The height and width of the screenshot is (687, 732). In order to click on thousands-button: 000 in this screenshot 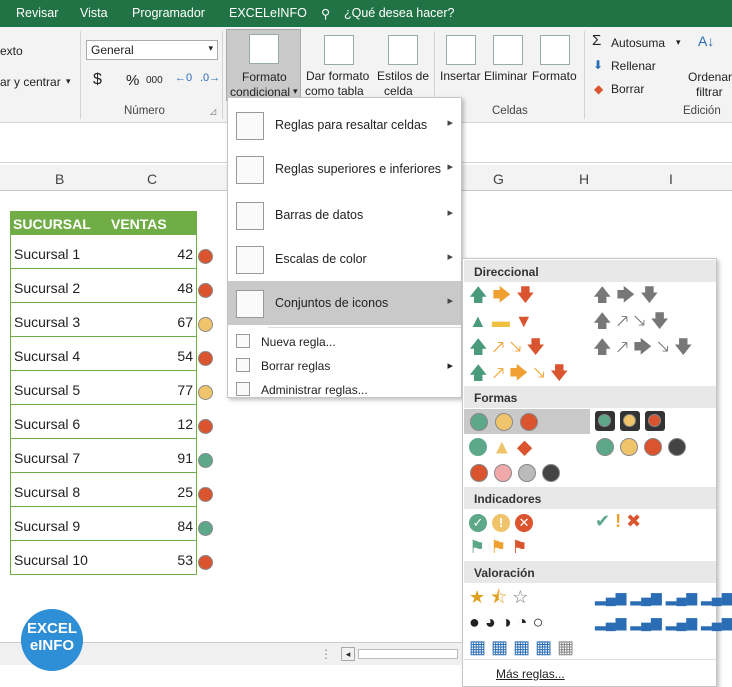, I will do `click(154, 80)`.